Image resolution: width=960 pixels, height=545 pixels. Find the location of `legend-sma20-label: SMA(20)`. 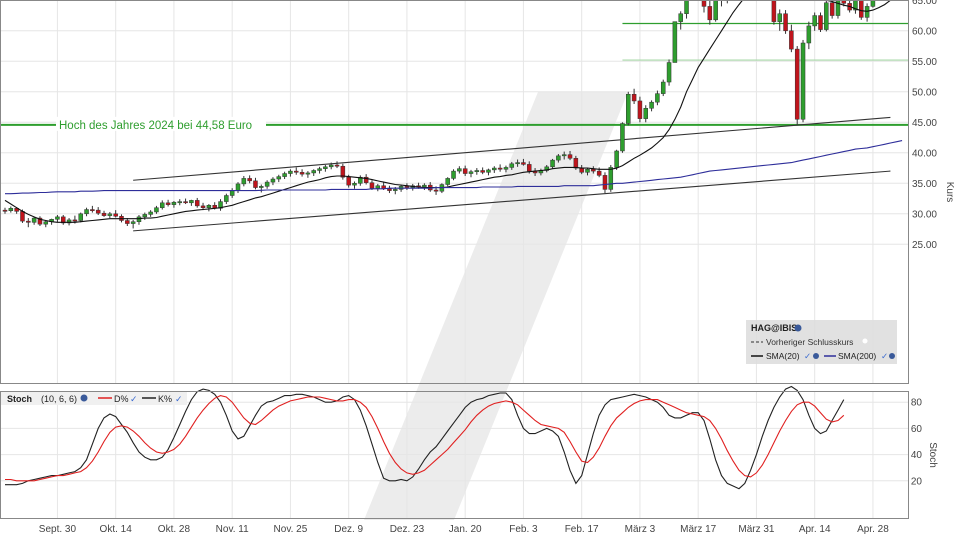

legend-sma20-label: SMA(20) is located at coordinates (783, 356).